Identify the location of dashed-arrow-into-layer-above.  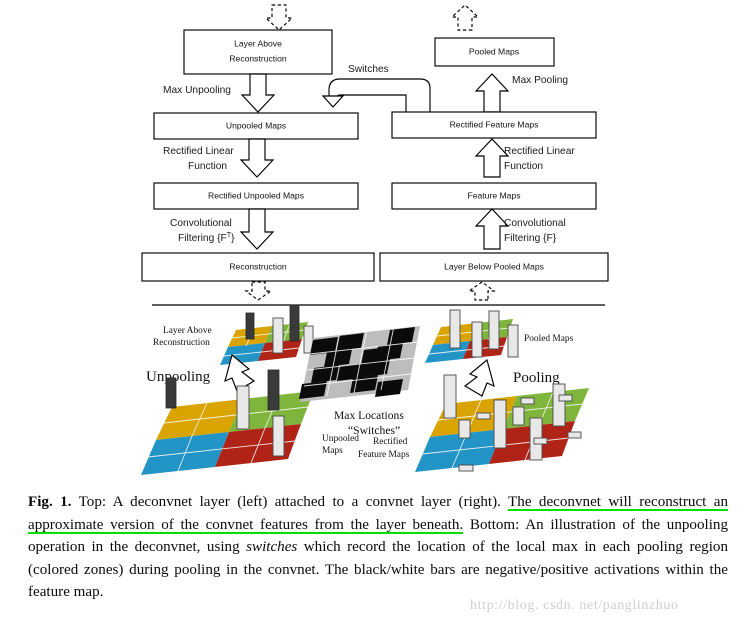
(279, 17).